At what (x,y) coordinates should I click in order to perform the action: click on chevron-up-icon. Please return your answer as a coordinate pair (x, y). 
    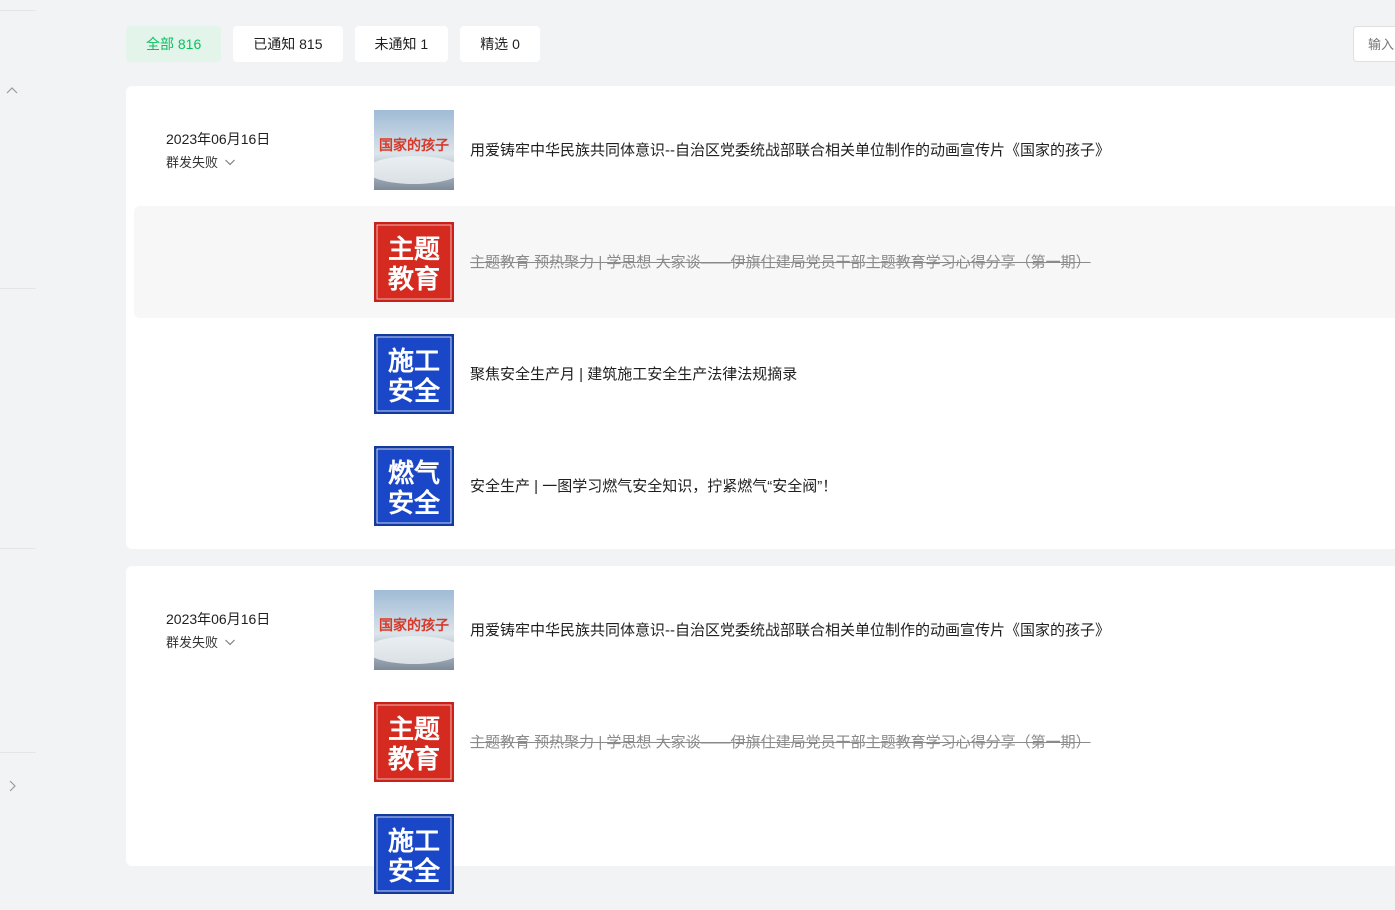
    Looking at the image, I should click on (12, 91).